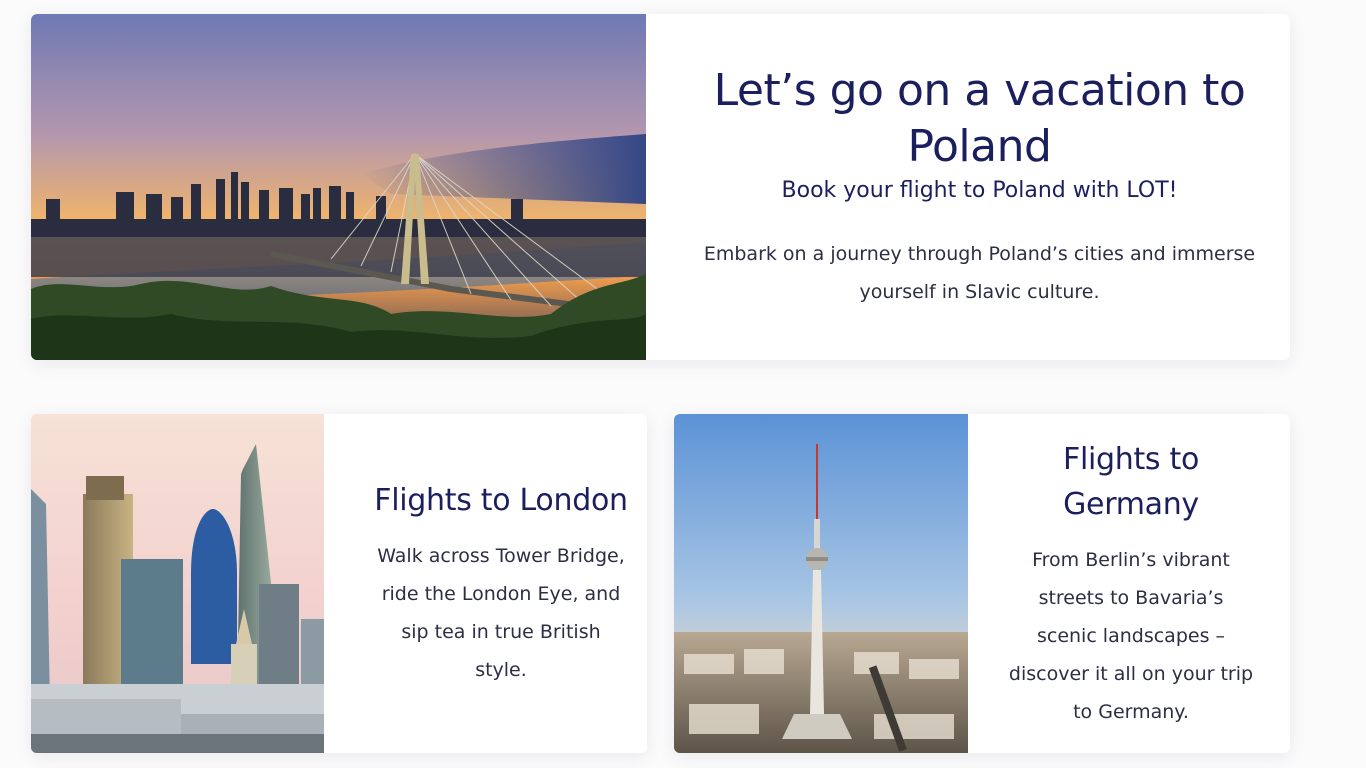 This screenshot has height=768, width=1366. What do you see at coordinates (1131, 481) in the screenshot?
I see `germany-title: Flights to Germany` at bounding box center [1131, 481].